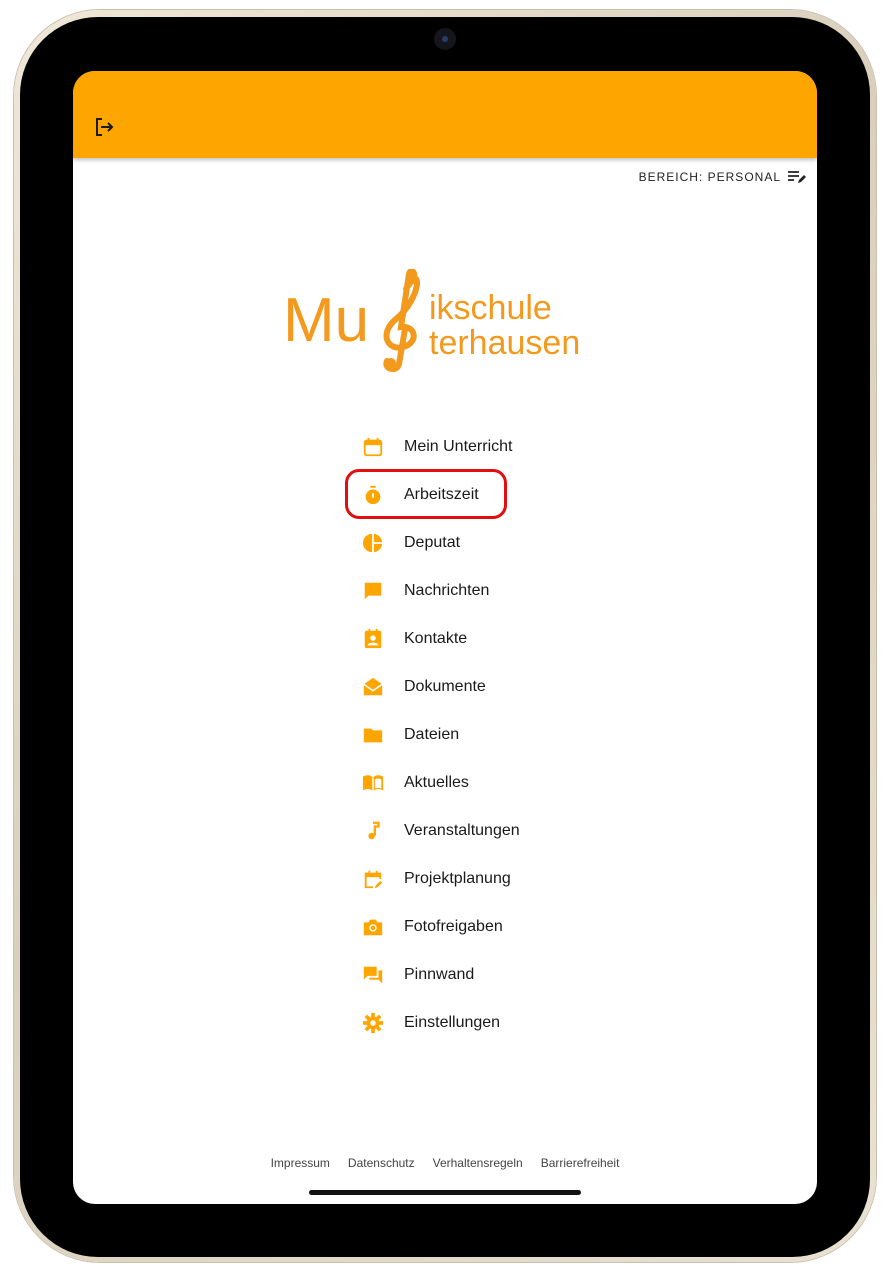  What do you see at coordinates (300, 1163) in the screenshot?
I see `footer-link-impressum: Impressum` at bounding box center [300, 1163].